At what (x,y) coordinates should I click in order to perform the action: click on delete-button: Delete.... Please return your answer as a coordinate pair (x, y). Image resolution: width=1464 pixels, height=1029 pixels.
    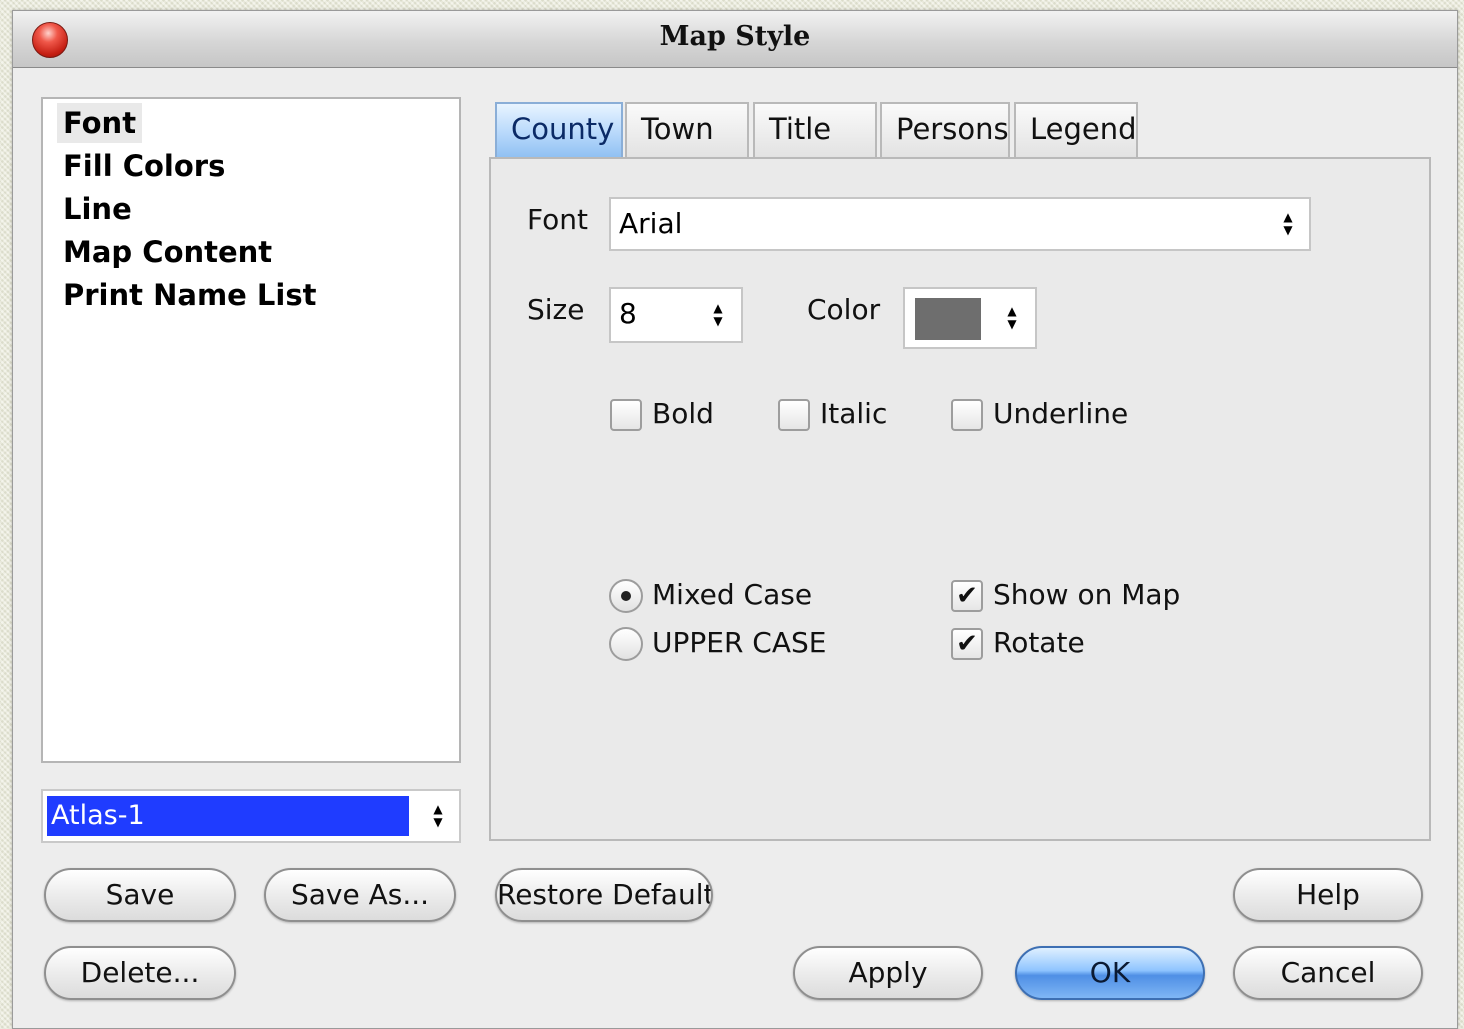
    Looking at the image, I should click on (140, 973).